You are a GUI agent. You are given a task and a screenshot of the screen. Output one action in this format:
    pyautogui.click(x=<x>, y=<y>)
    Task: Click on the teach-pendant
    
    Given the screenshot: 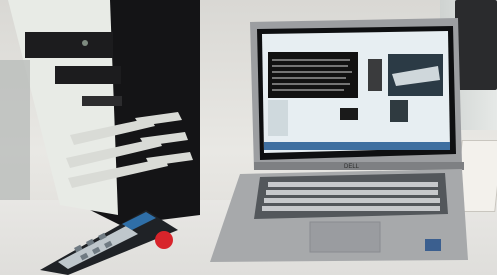 What is the action you would take?
    pyautogui.click(x=109, y=242)
    